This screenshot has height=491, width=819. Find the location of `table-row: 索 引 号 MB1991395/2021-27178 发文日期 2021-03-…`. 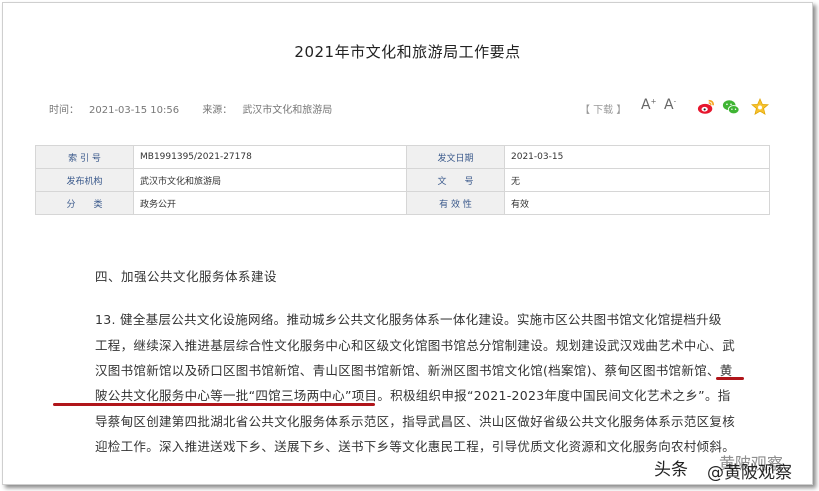

table-row: 索 引 号 MB1991395/2021-27178 发文日期 2021-03-… is located at coordinates (402, 157).